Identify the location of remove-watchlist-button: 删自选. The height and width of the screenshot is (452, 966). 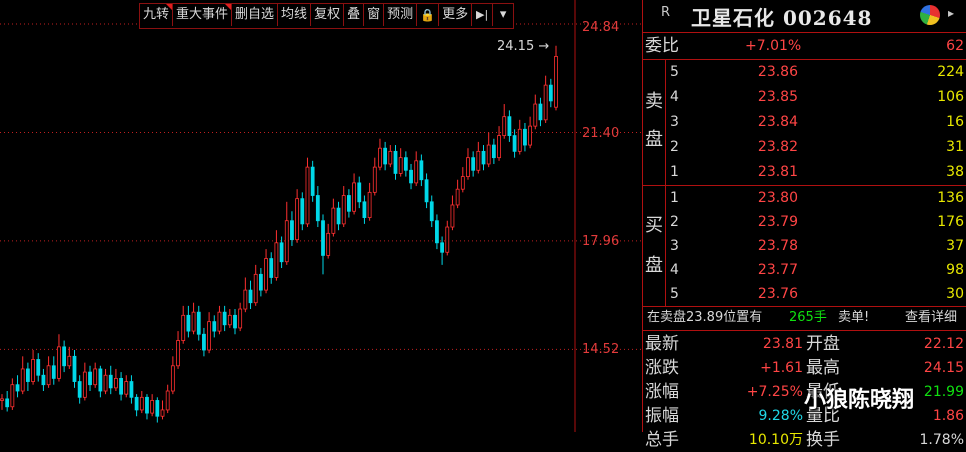
(255, 15).